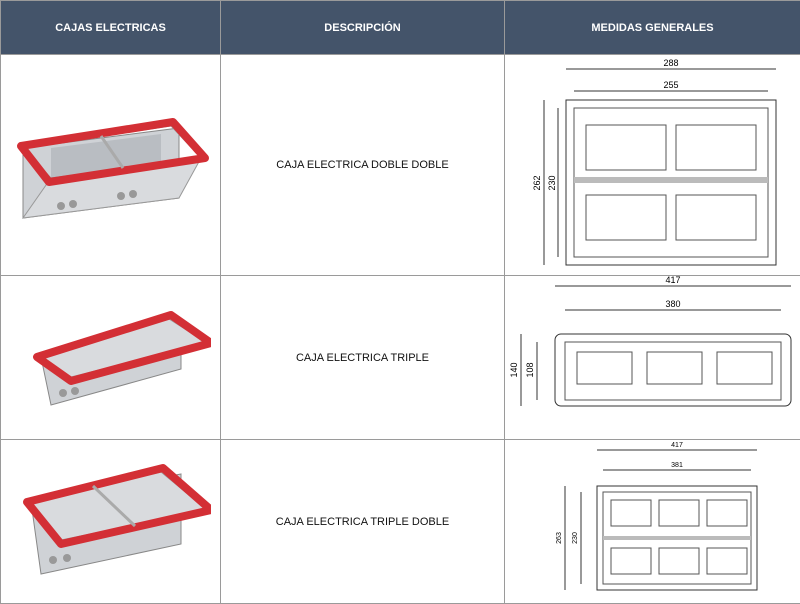 The image size is (800, 604). I want to click on header-cajas: CAJAS ELECTRICAS, so click(111, 28).